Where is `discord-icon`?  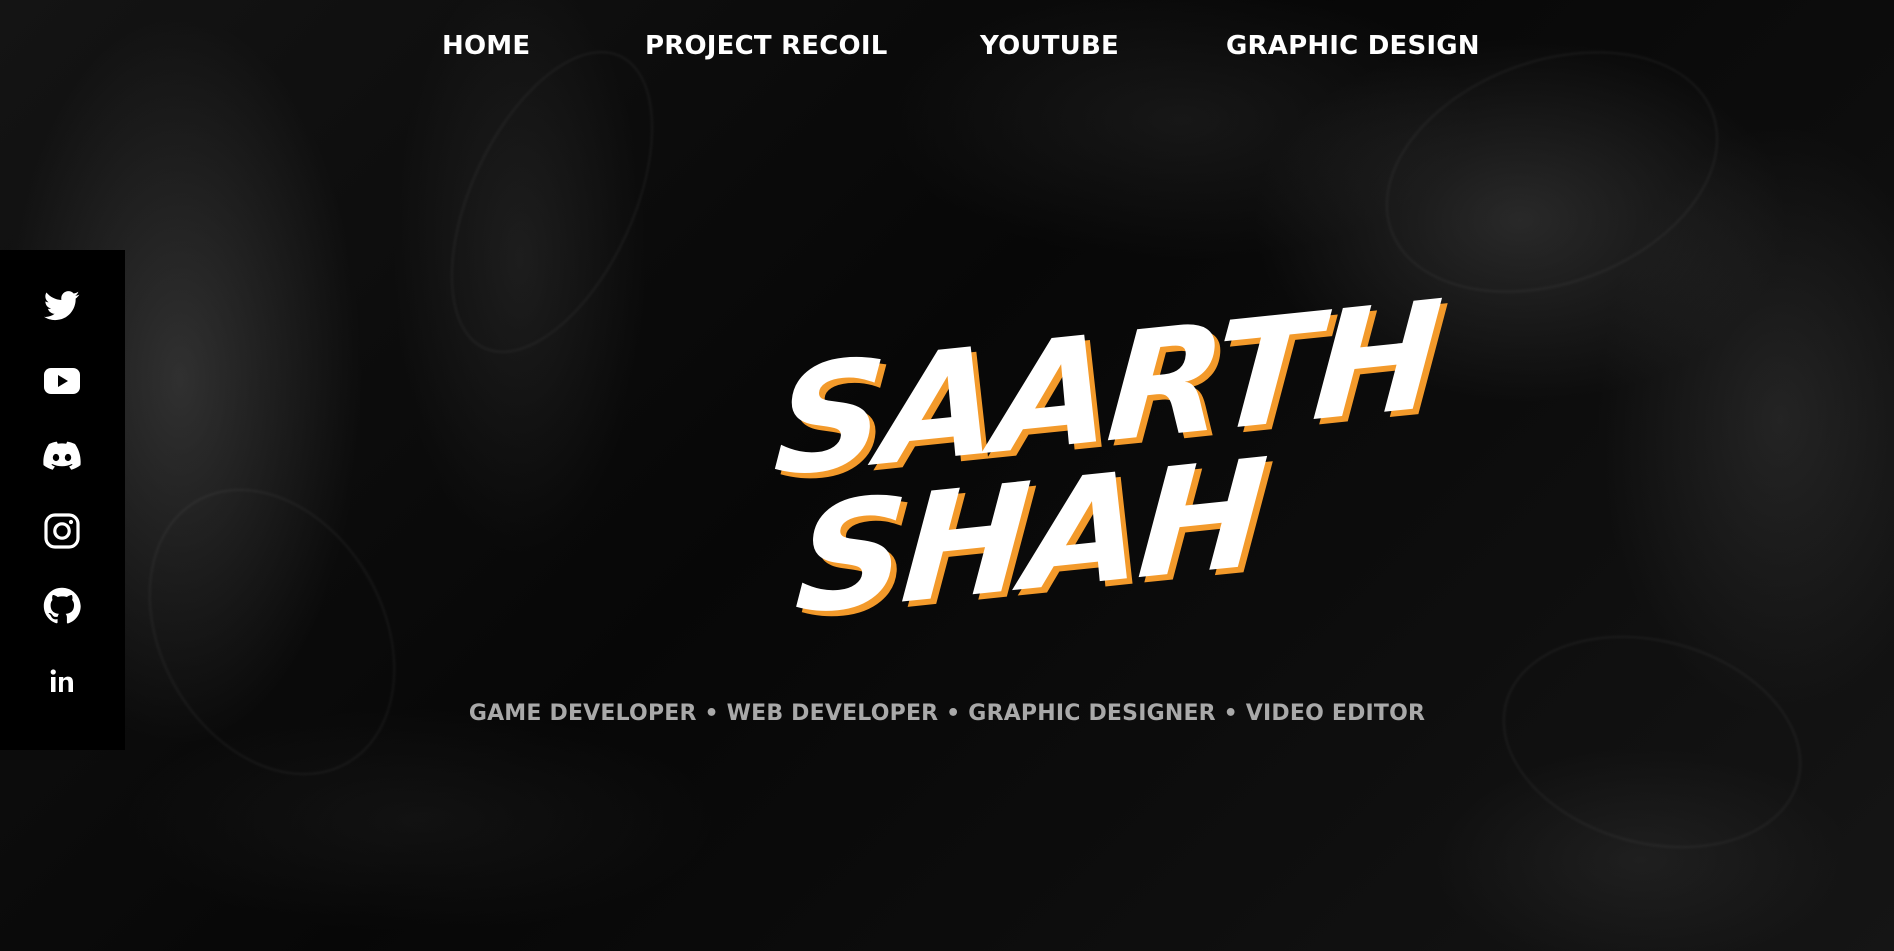
discord-icon is located at coordinates (62, 455).